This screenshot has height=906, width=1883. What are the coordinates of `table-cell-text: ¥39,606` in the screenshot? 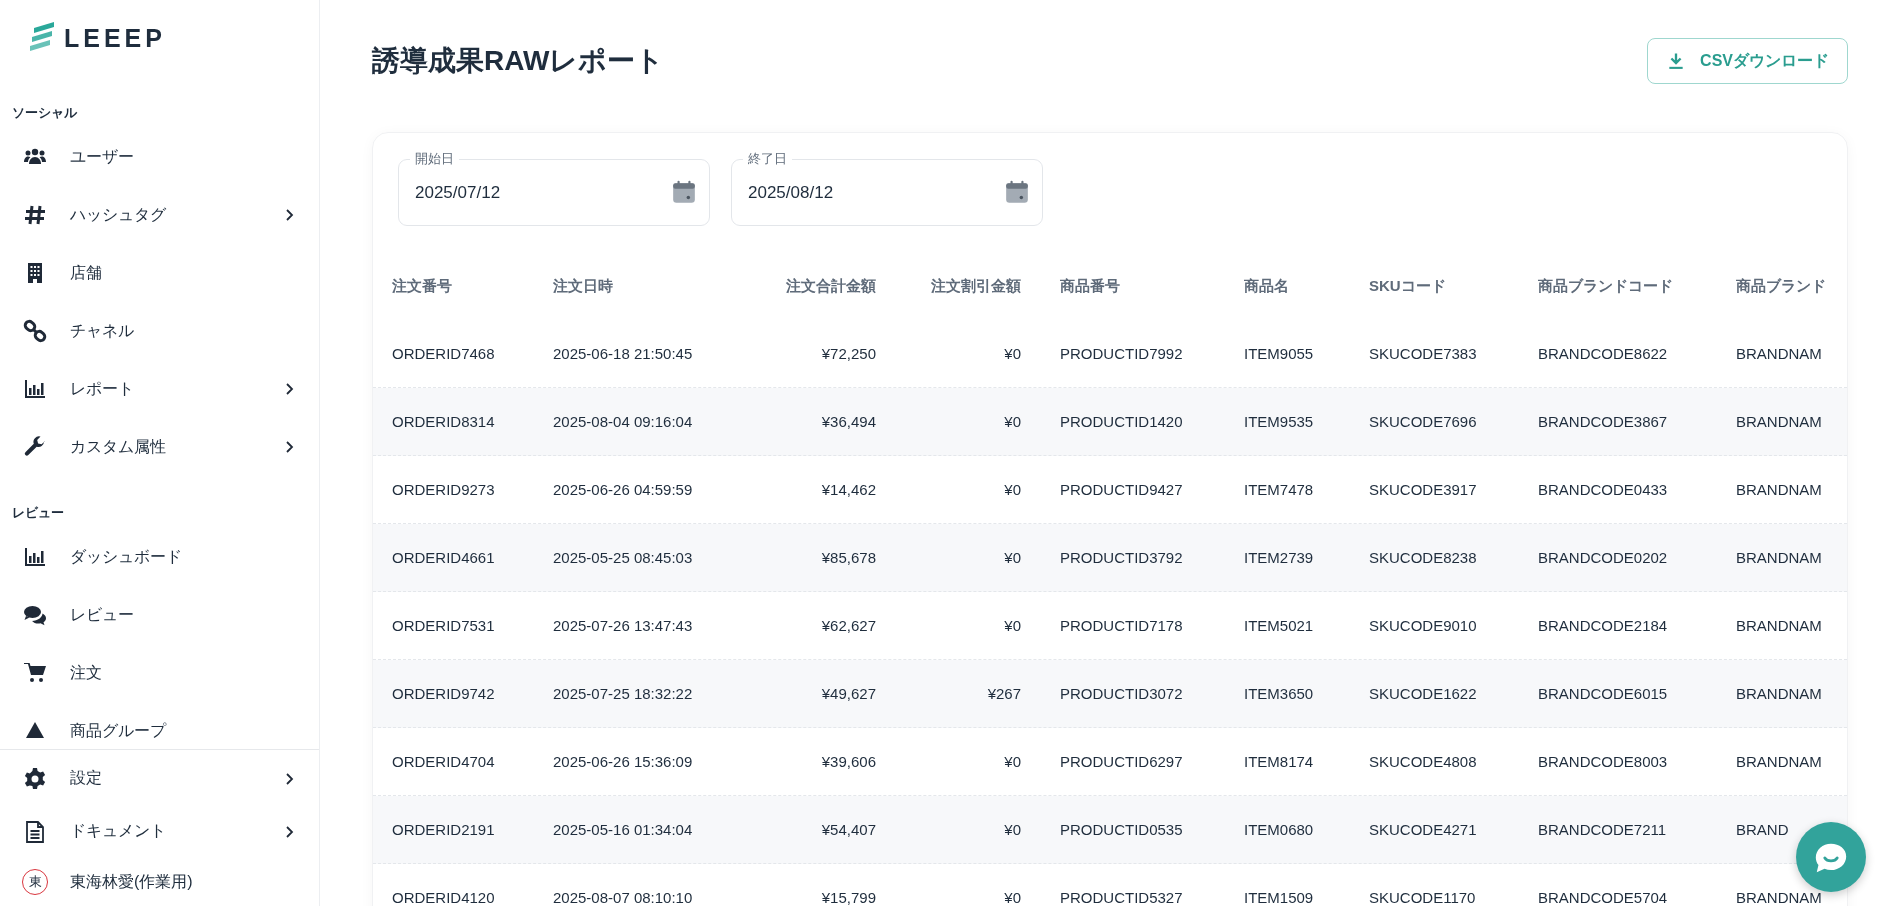 It's located at (848, 761).